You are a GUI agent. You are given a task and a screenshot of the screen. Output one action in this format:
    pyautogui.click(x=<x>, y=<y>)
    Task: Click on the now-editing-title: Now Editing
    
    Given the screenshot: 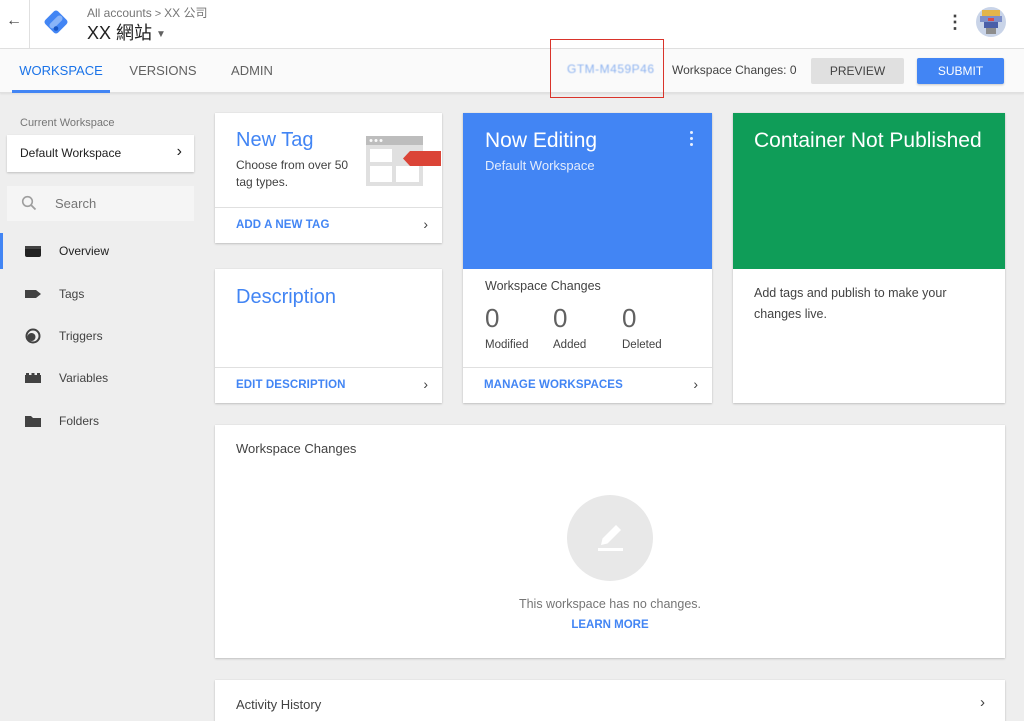 What is the action you would take?
    pyautogui.click(x=541, y=140)
    